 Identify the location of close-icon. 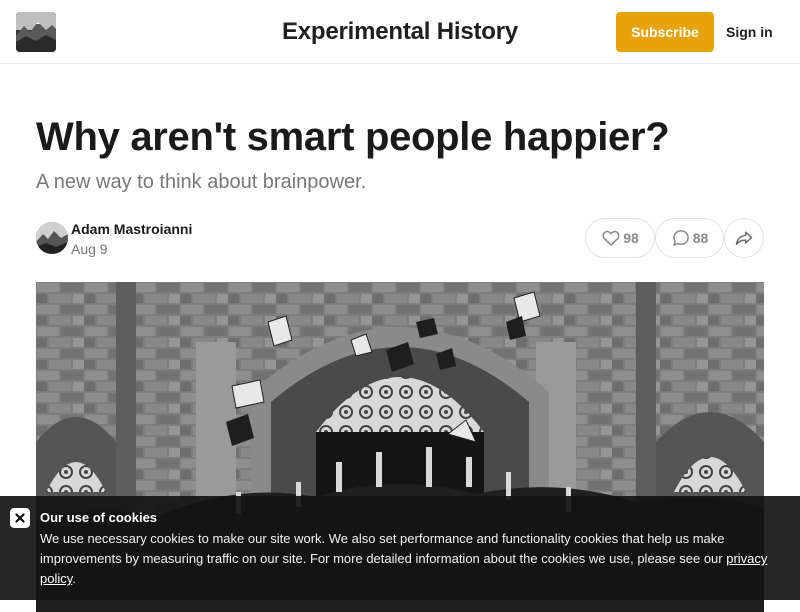
(20, 518).